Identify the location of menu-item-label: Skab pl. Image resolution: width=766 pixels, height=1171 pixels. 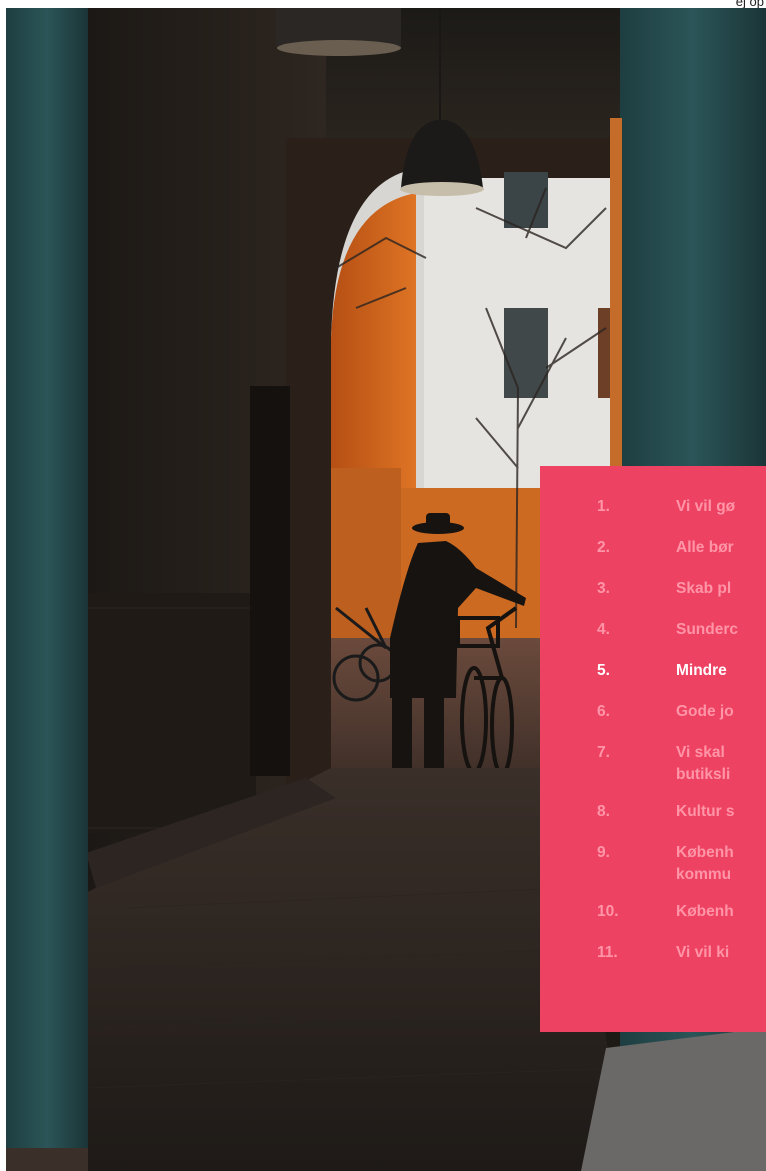
(704, 588).